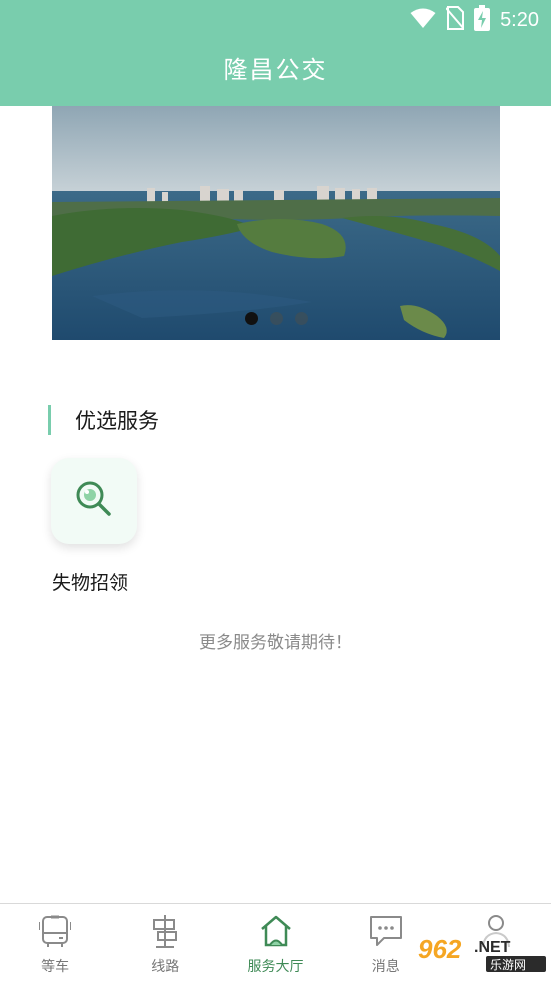 The height and width of the screenshot is (981, 551). I want to click on nav-label: 线路, so click(165, 967).